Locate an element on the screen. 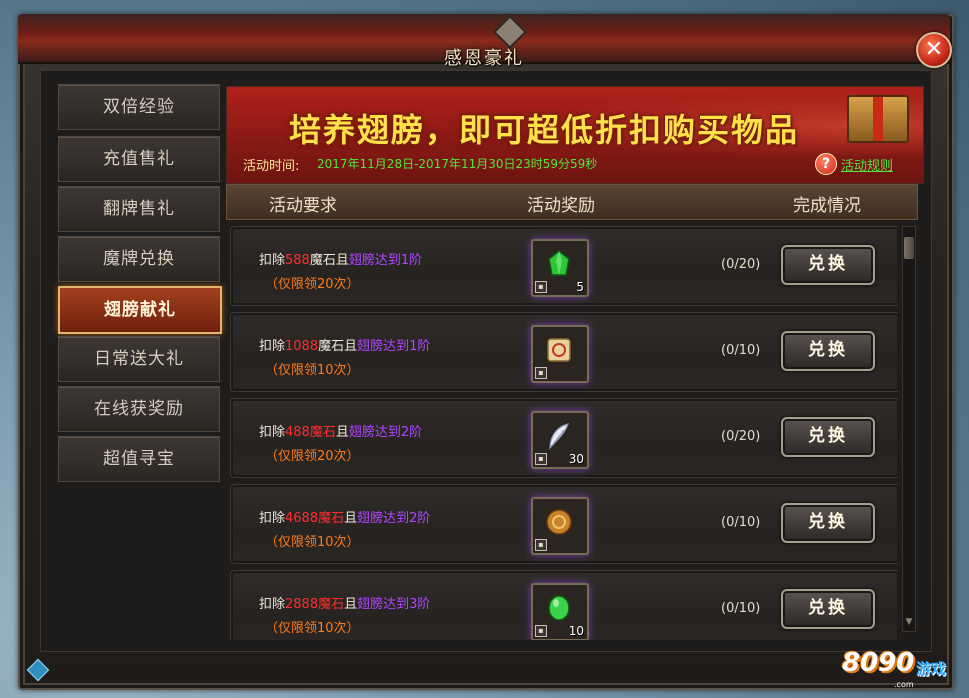  sidebar-item-wing-gift: 翅膀献礼 is located at coordinates (140, 310).